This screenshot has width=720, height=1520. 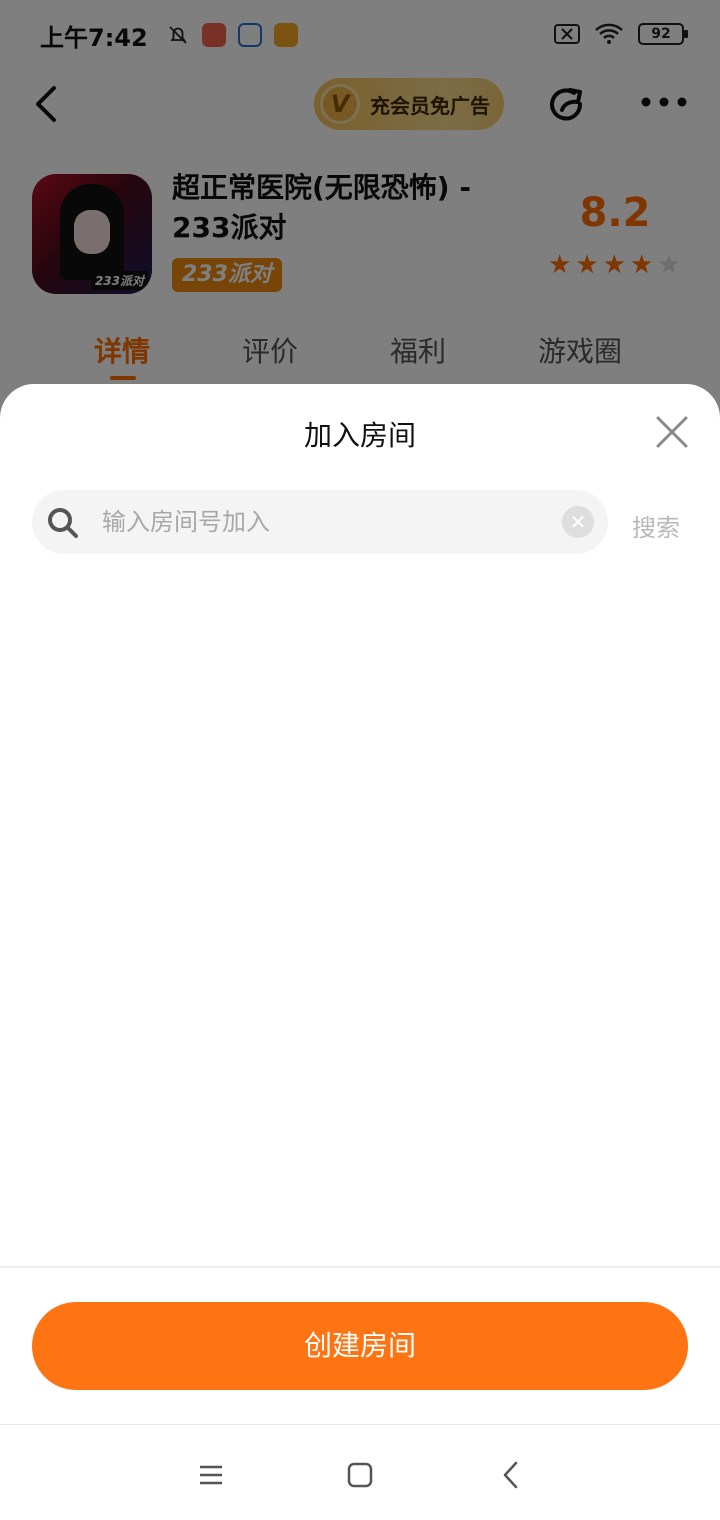 What do you see at coordinates (578, 522) in the screenshot?
I see `clear-input-icon: ✕` at bounding box center [578, 522].